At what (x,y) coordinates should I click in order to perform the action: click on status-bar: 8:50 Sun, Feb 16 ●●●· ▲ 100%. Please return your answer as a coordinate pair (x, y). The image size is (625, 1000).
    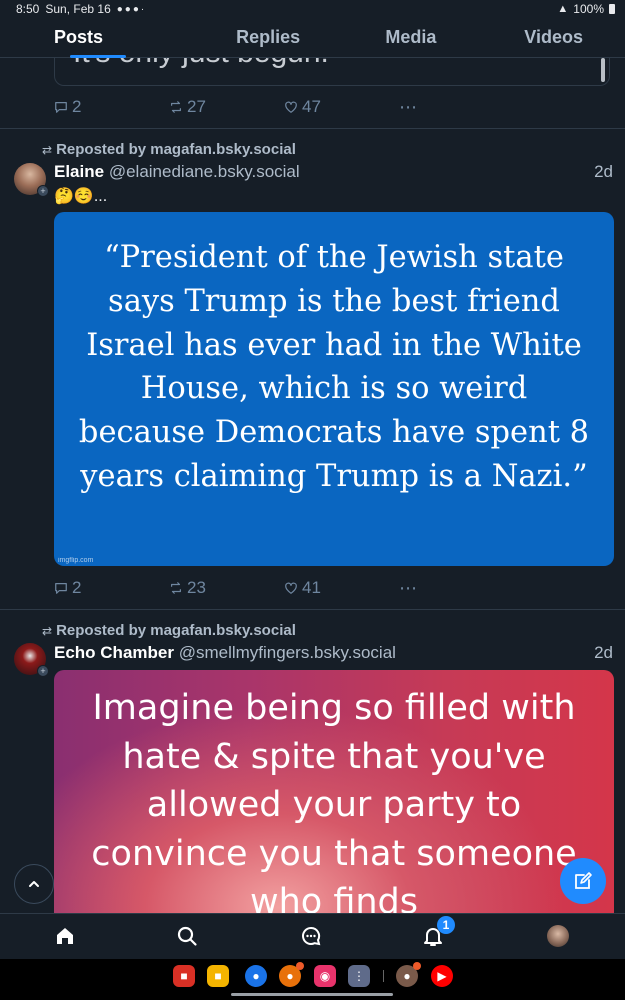
    Looking at the image, I should click on (312, 9).